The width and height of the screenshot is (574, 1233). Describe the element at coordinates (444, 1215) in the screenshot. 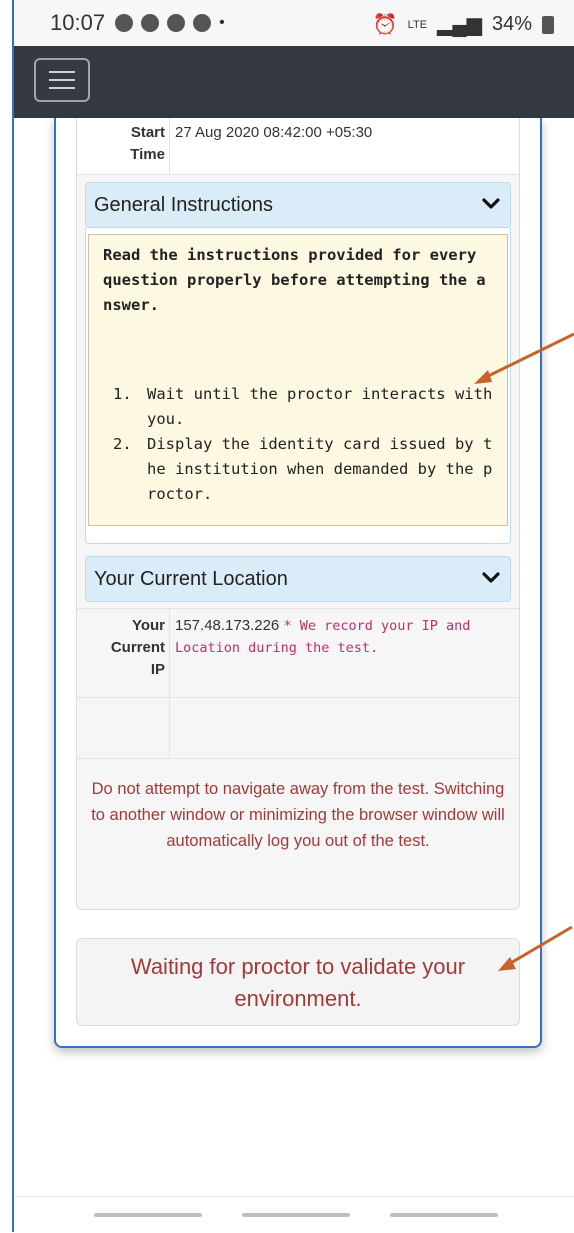

I see `nav-pill-right` at that location.